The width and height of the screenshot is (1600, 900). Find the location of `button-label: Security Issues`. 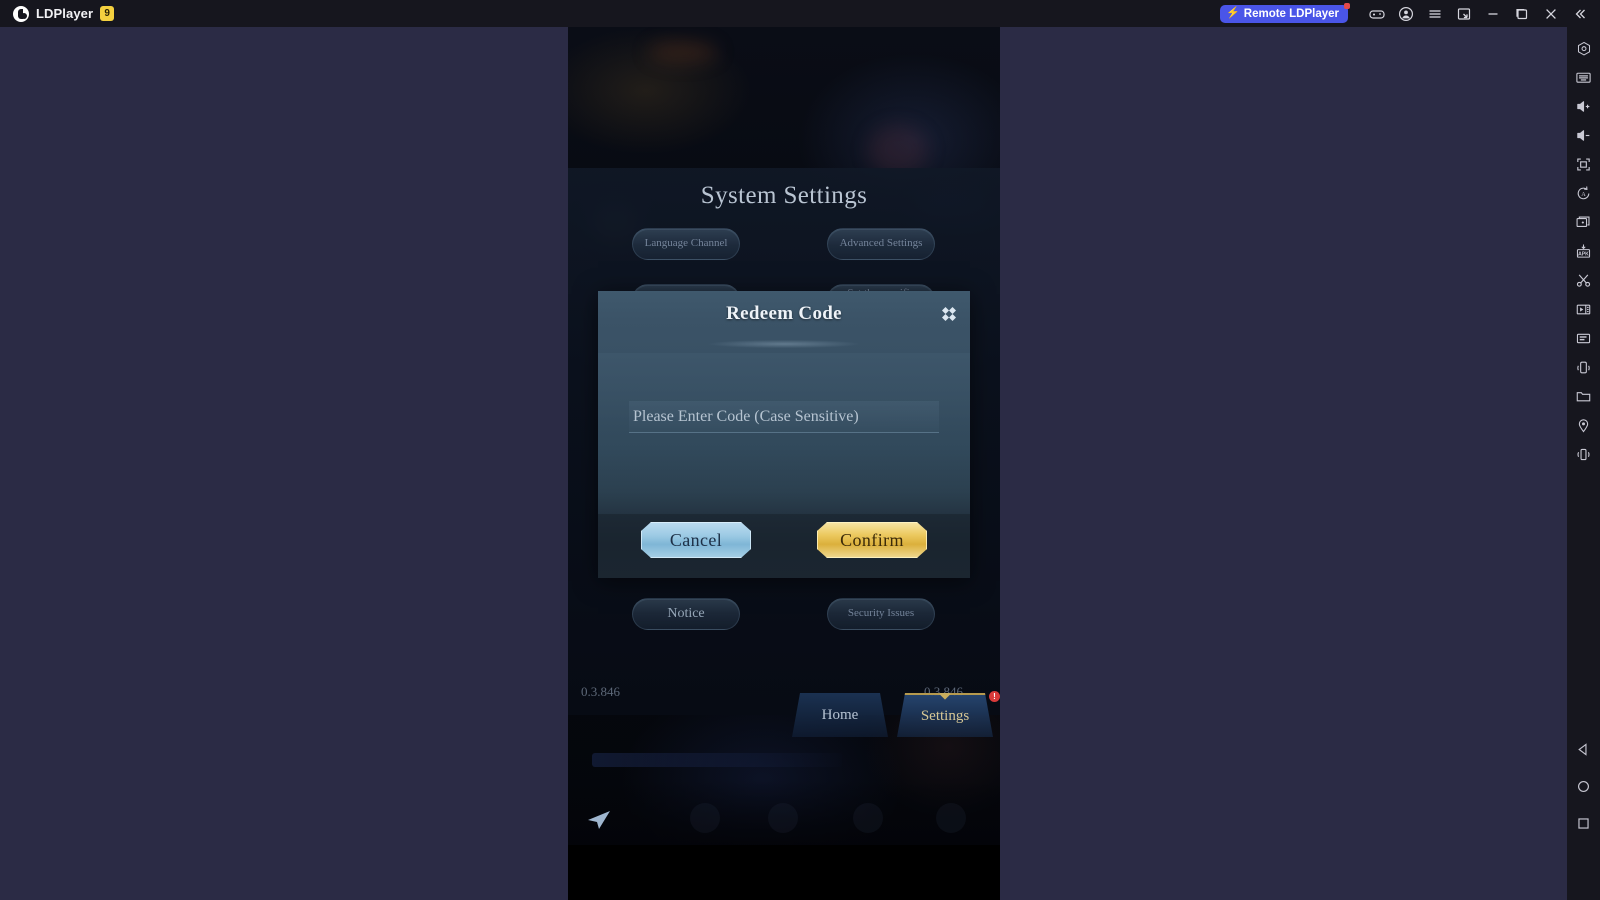

button-label: Security Issues is located at coordinates (881, 613).